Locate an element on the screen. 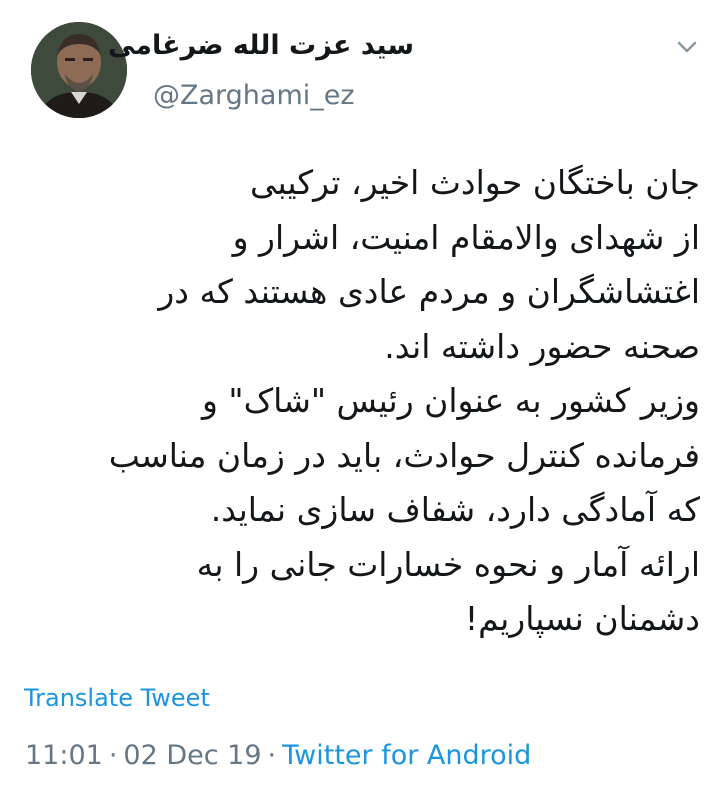  tweet-meta: 11:01 · 02 Dec 19 · Twitter for Android is located at coordinates (278, 755).